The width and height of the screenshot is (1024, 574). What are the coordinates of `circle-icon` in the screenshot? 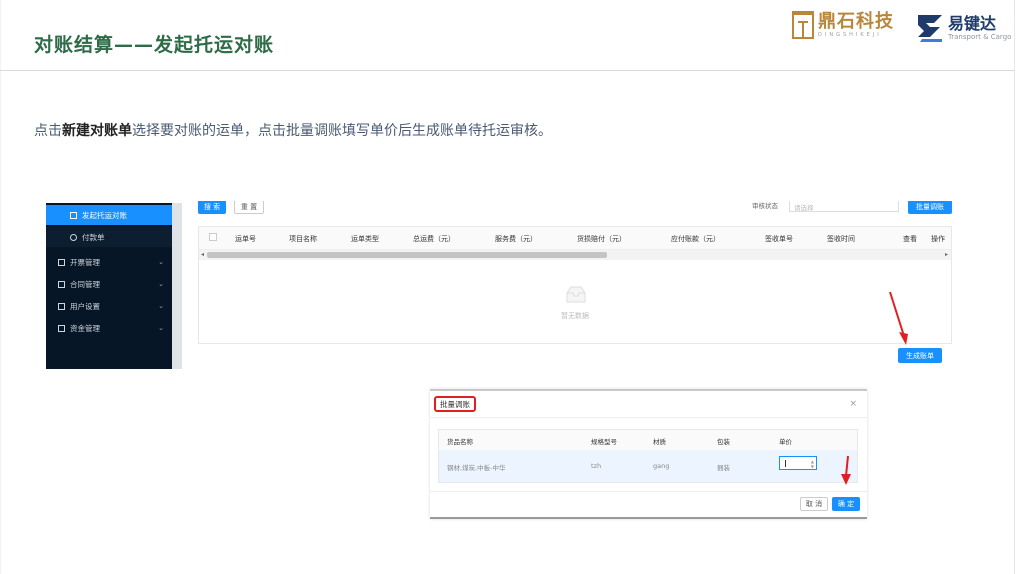 It's located at (73, 237).